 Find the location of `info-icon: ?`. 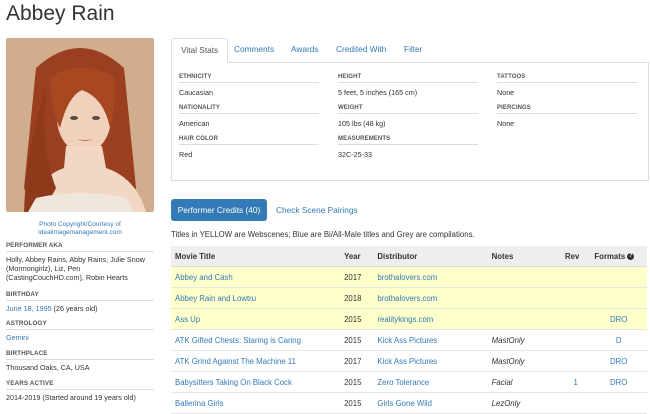

info-icon: ? is located at coordinates (631, 256).